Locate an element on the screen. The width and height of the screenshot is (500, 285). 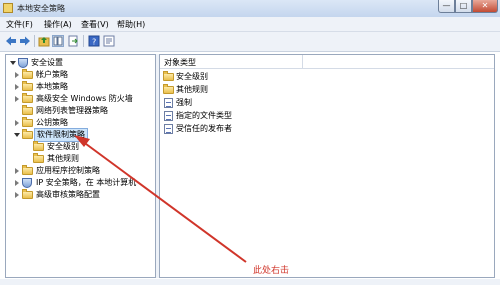
help-icon: ? is located at coordinates (94, 41).